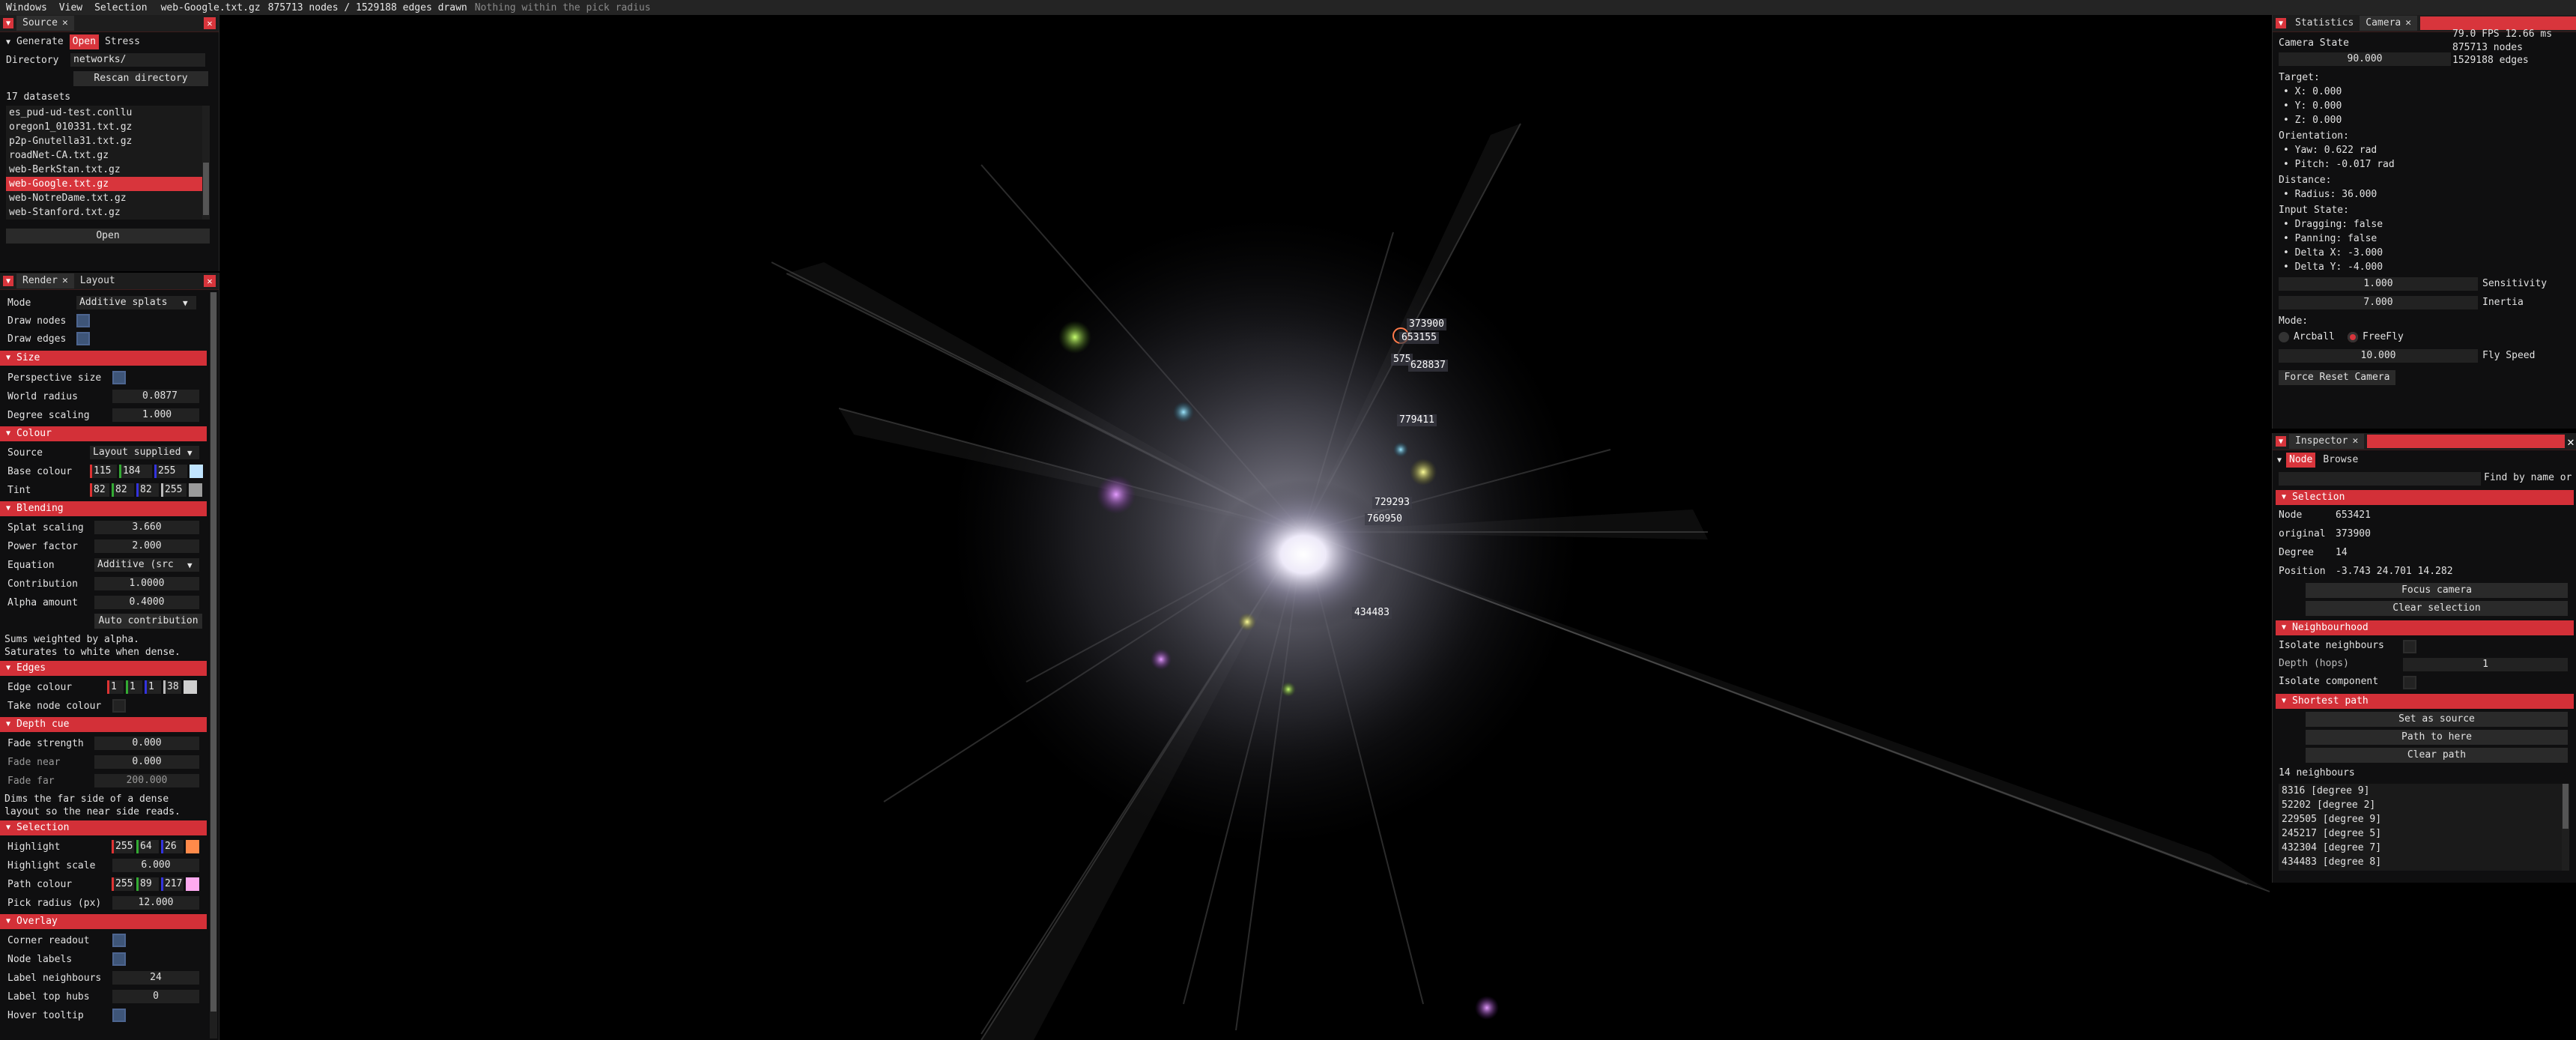 This screenshot has height=1040, width=2576. What do you see at coordinates (2376, 336) in the screenshot?
I see `mode-freefly: FreeFly` at bounding box center [2376, 336].